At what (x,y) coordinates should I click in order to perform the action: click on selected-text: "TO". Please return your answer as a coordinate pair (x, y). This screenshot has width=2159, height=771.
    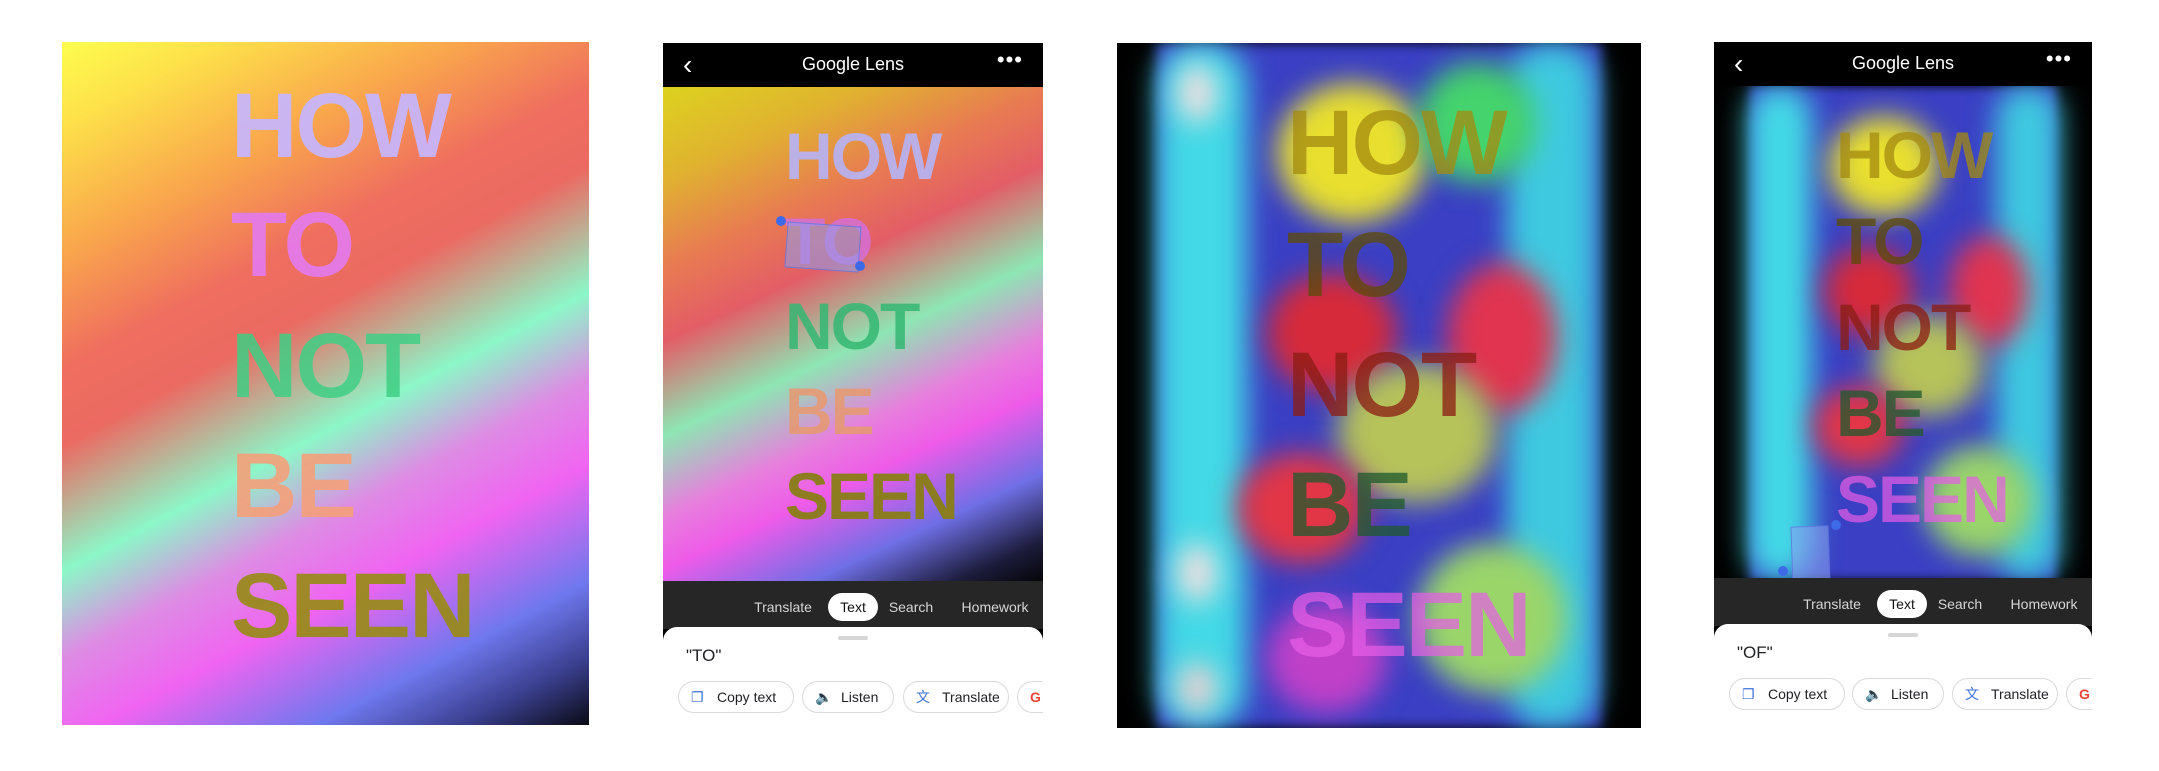
    Looking at the image, I should click on (704, 655).